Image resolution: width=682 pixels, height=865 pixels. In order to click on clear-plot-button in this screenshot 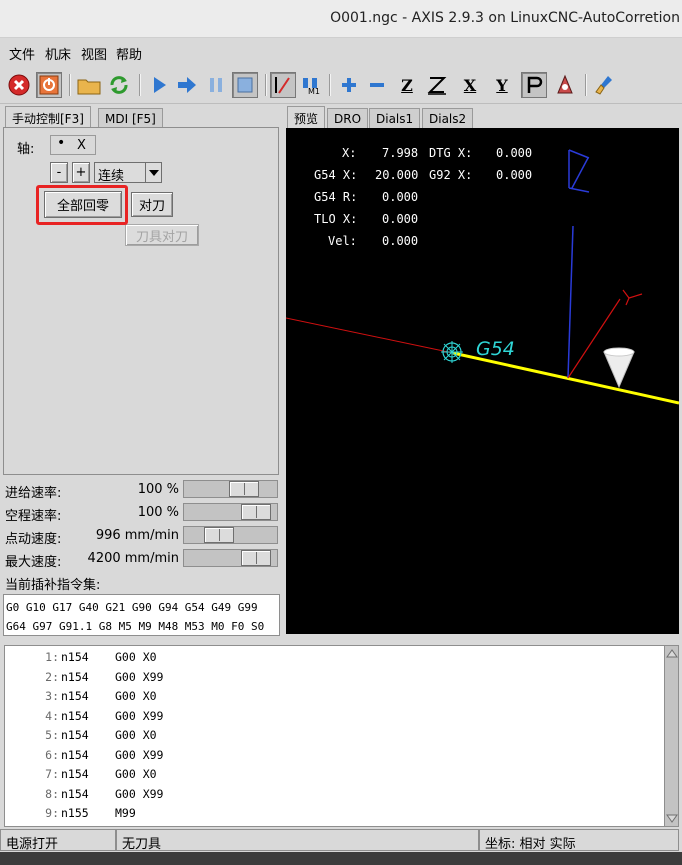, I will do `click(605, 85)`.